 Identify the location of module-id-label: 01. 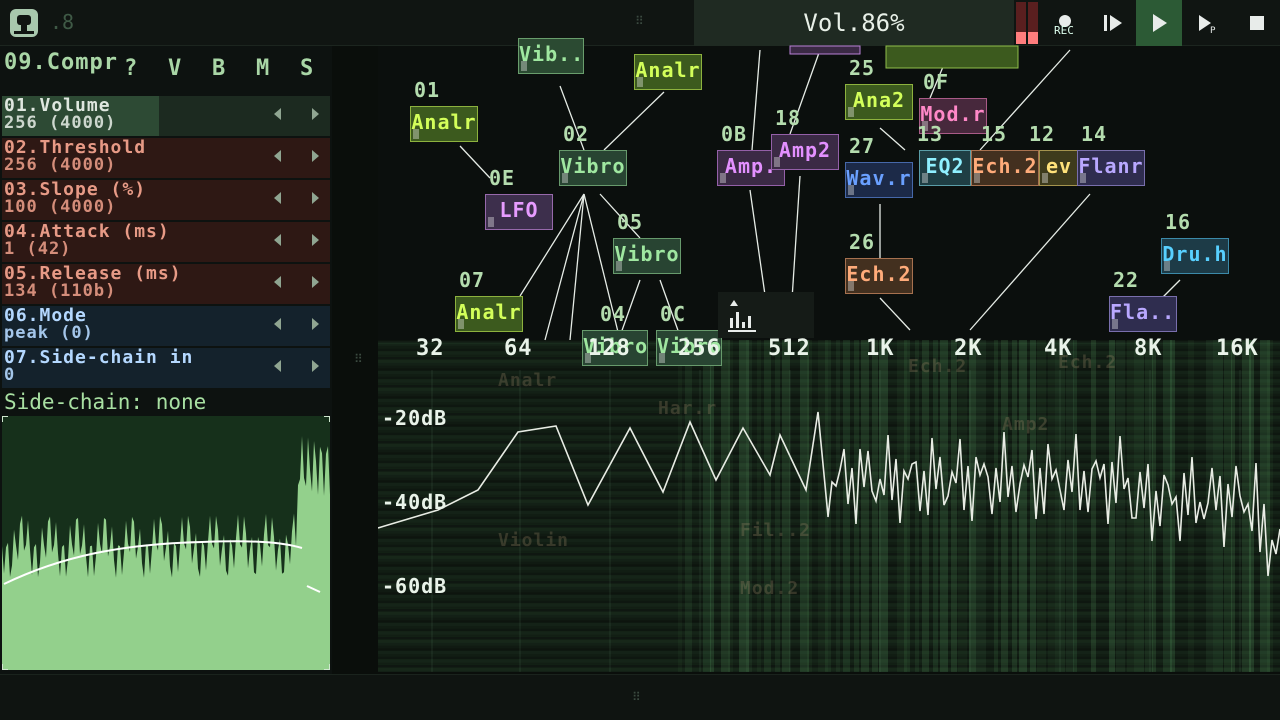
(427, 90).